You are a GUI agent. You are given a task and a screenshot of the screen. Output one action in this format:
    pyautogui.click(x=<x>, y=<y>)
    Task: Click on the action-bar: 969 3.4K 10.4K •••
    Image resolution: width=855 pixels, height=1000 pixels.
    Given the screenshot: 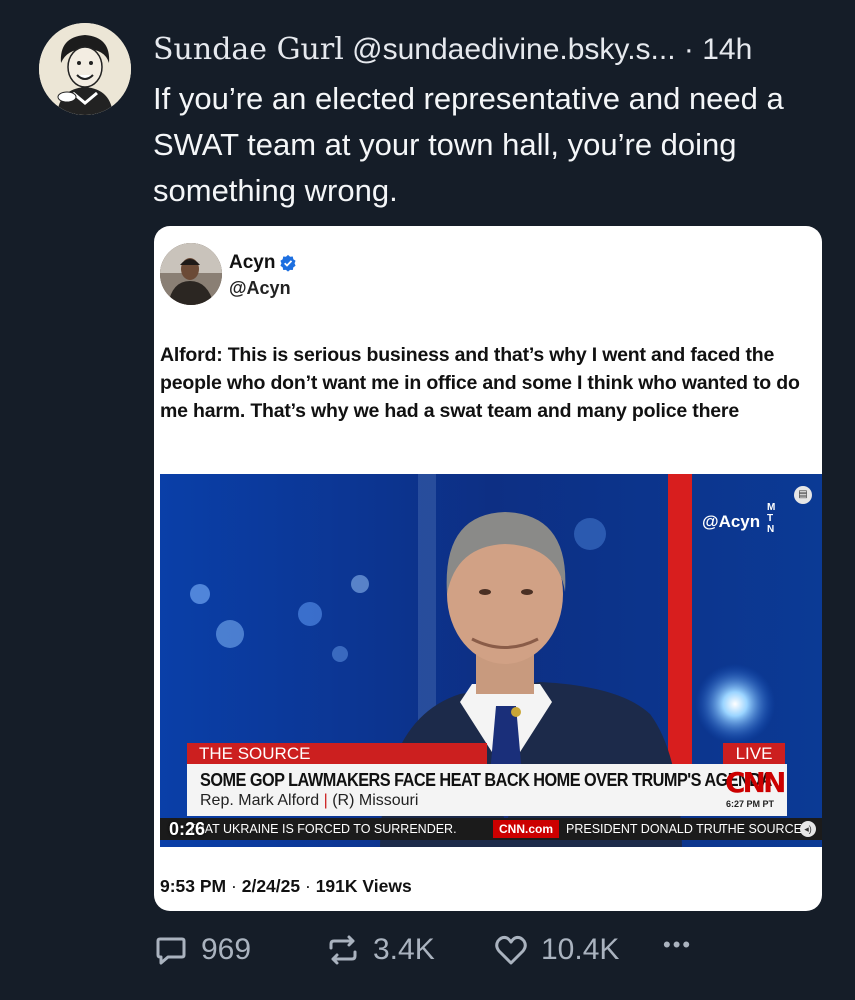 What is the action you would take?
    pyautogui.click(x=433, y=952)
    